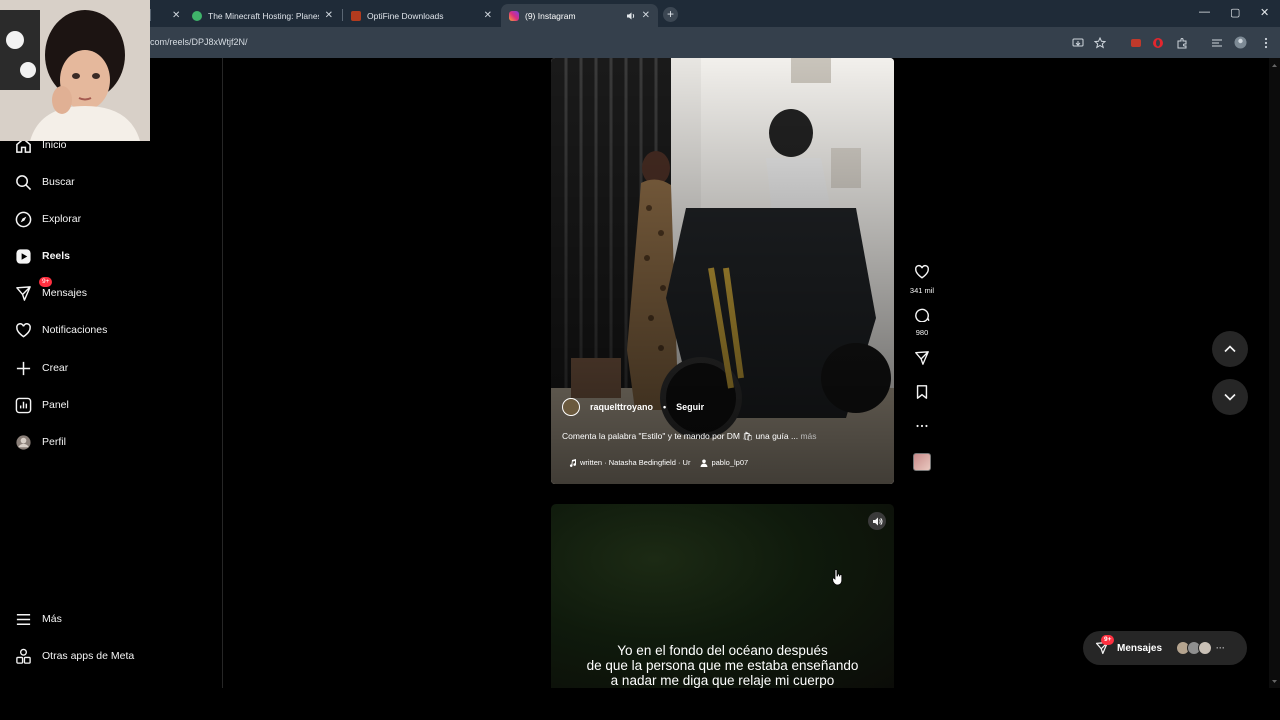  I want to click on search-icon, so click(24, 182).